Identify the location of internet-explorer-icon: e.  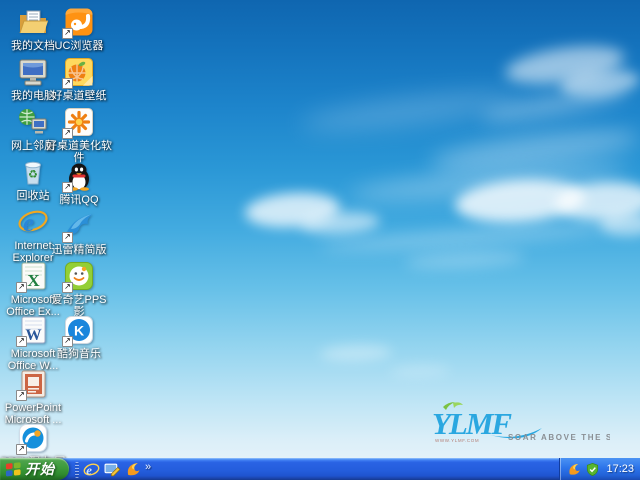
(33, 222).